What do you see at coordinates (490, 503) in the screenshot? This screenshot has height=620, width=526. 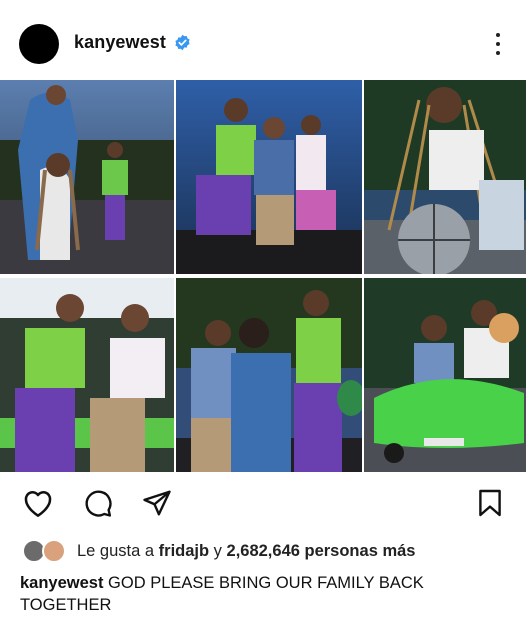 I see `bookmark-icon` at bounding box center [490, 503].